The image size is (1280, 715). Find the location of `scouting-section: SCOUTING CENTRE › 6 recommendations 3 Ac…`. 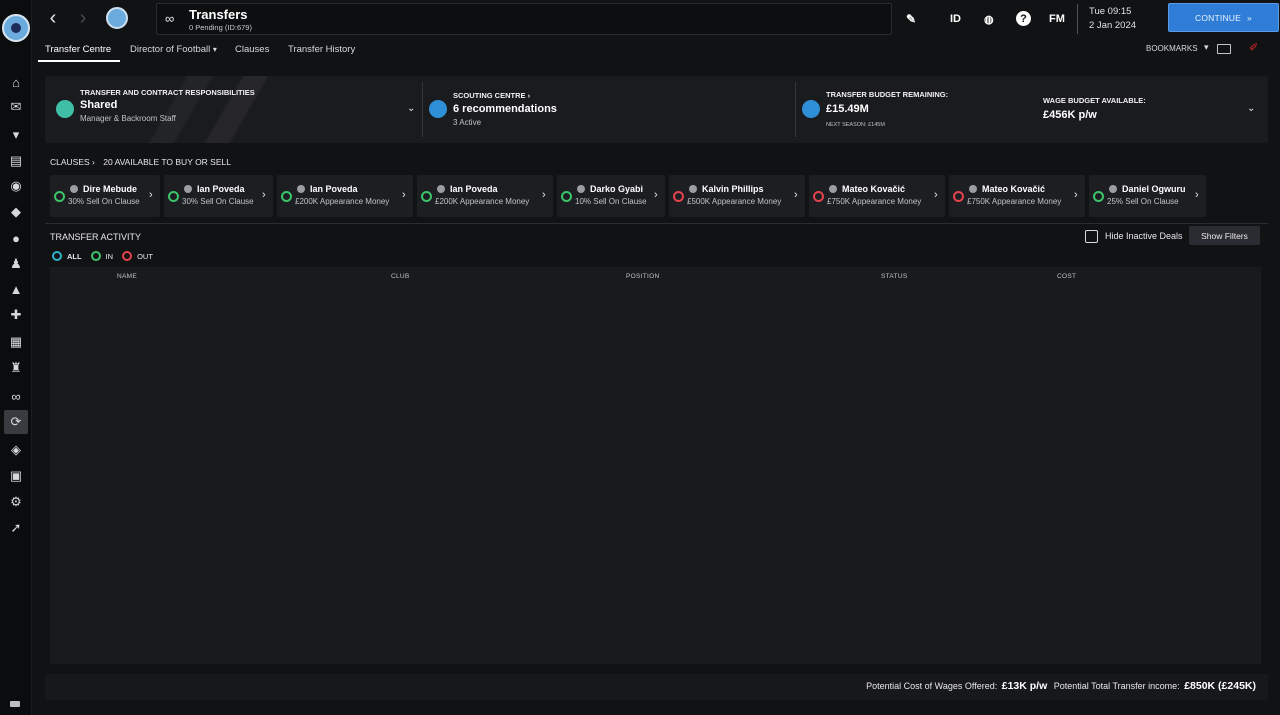

scouting-section: SCOUTING CENTRE › 6 recommendations 3 Ac… is located at coordinates (609, 109).